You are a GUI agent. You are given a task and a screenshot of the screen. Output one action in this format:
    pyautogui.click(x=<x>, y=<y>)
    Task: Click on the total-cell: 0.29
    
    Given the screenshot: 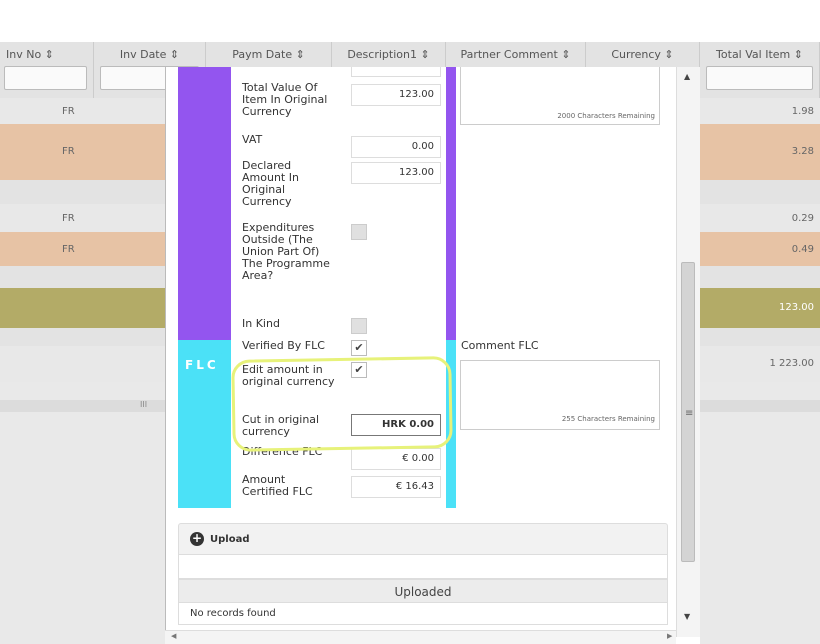 What is the action you would take?
    pyautogui.click(x=802, y=218)
    